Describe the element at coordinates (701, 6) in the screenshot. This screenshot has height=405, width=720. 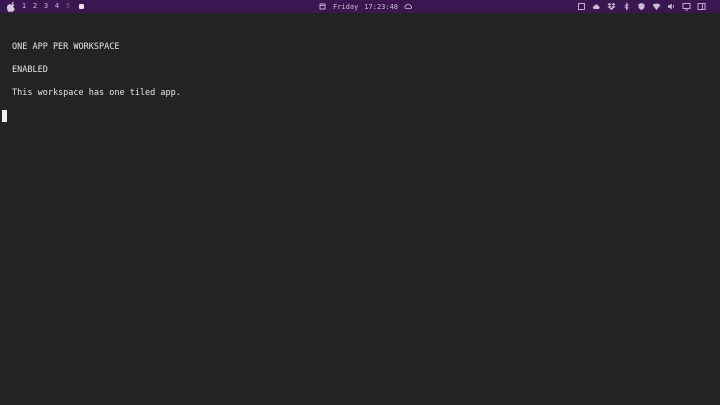
I see `notification-icon` at that location.